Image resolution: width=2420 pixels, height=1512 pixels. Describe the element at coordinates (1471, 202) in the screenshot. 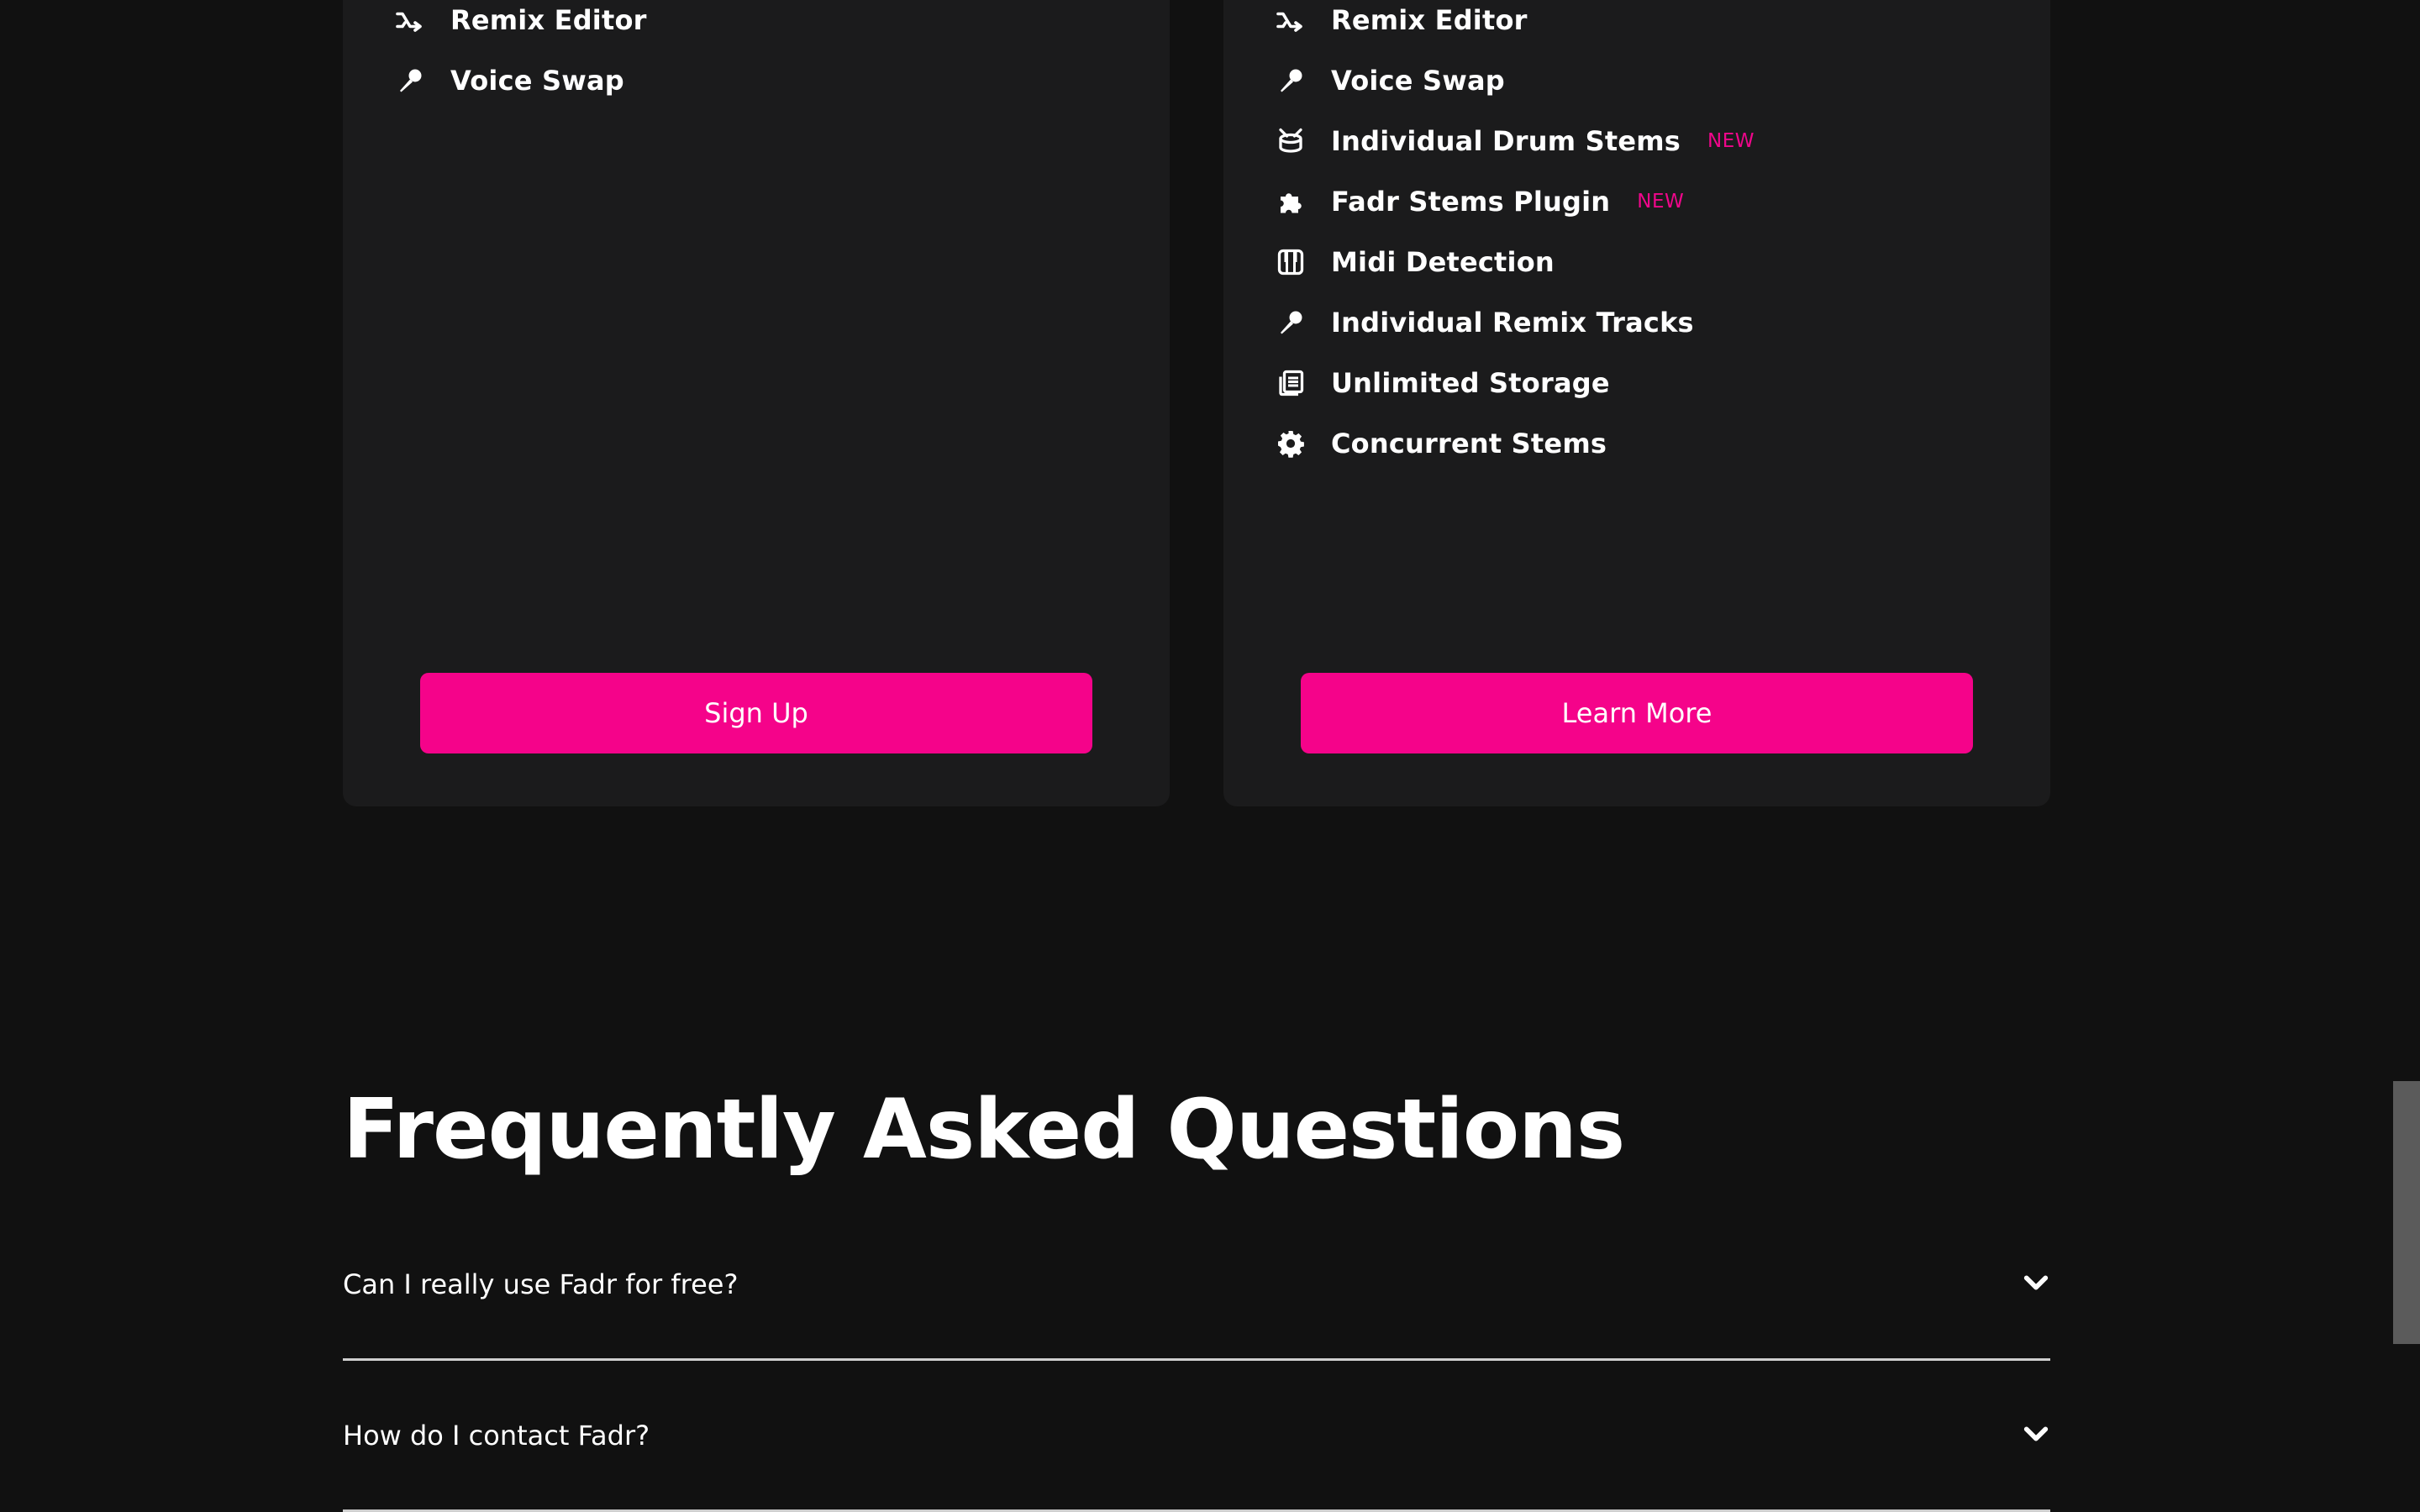

I see `feature-label: Fadr Stems Plugin` at that location.